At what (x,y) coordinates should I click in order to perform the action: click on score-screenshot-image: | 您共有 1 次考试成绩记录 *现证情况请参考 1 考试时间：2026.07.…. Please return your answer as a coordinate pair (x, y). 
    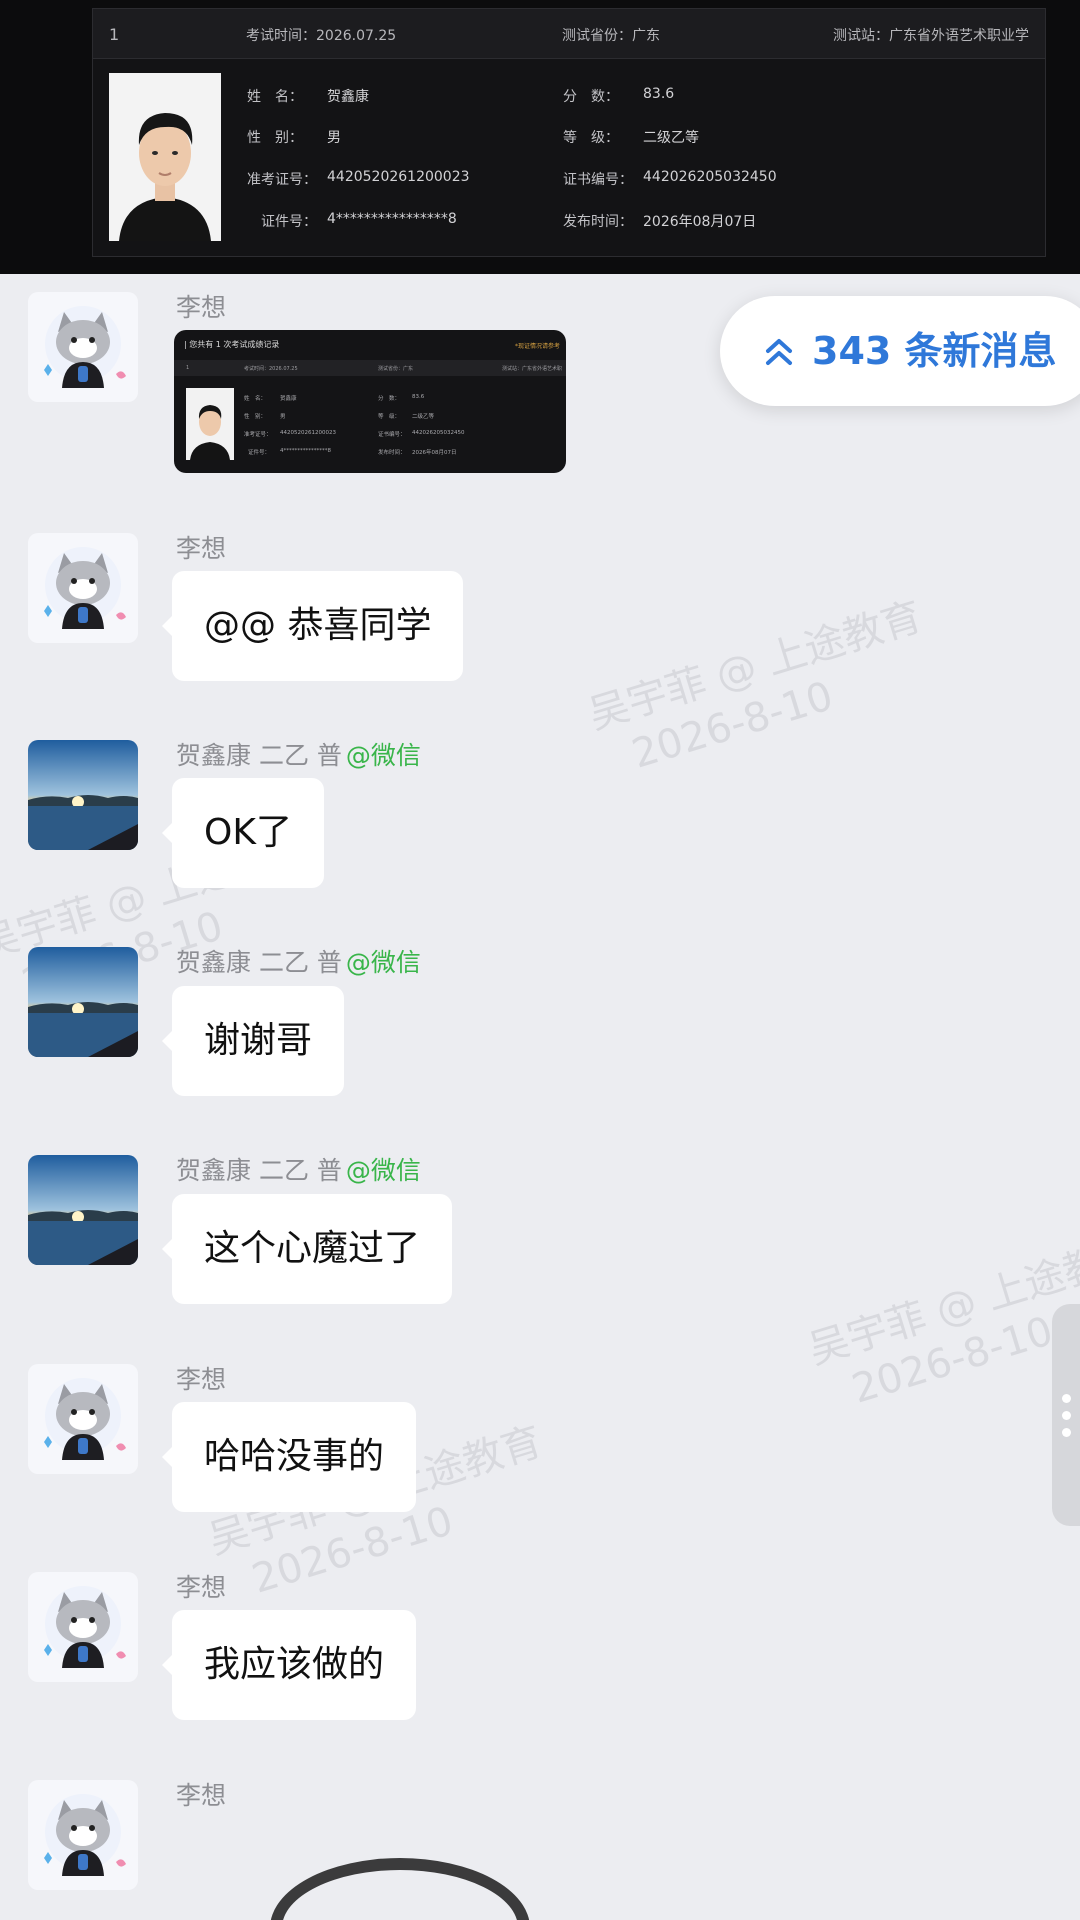
    Looking at the image, I should click on (370, 401).